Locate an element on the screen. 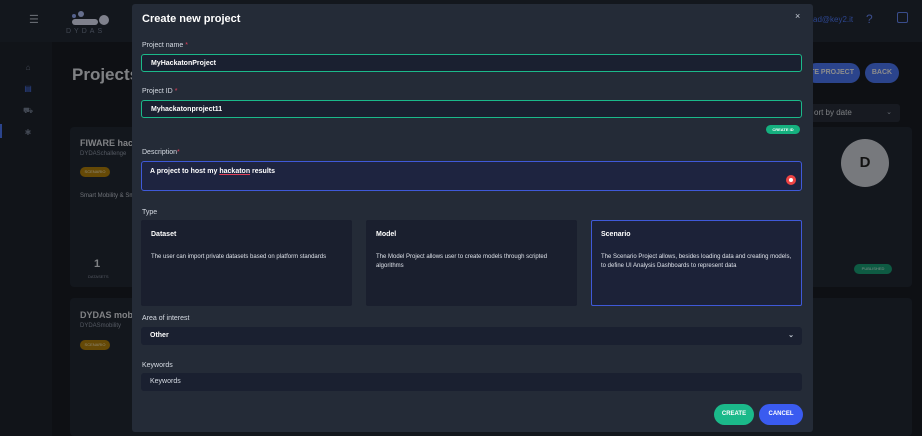  area-of-interest-select: Other ⌄ is located at coordinates (471, 336).